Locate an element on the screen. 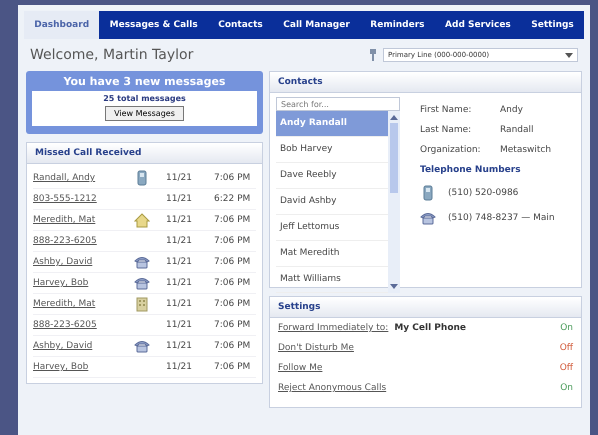  pin-icon is located at coordinates (373, 55).